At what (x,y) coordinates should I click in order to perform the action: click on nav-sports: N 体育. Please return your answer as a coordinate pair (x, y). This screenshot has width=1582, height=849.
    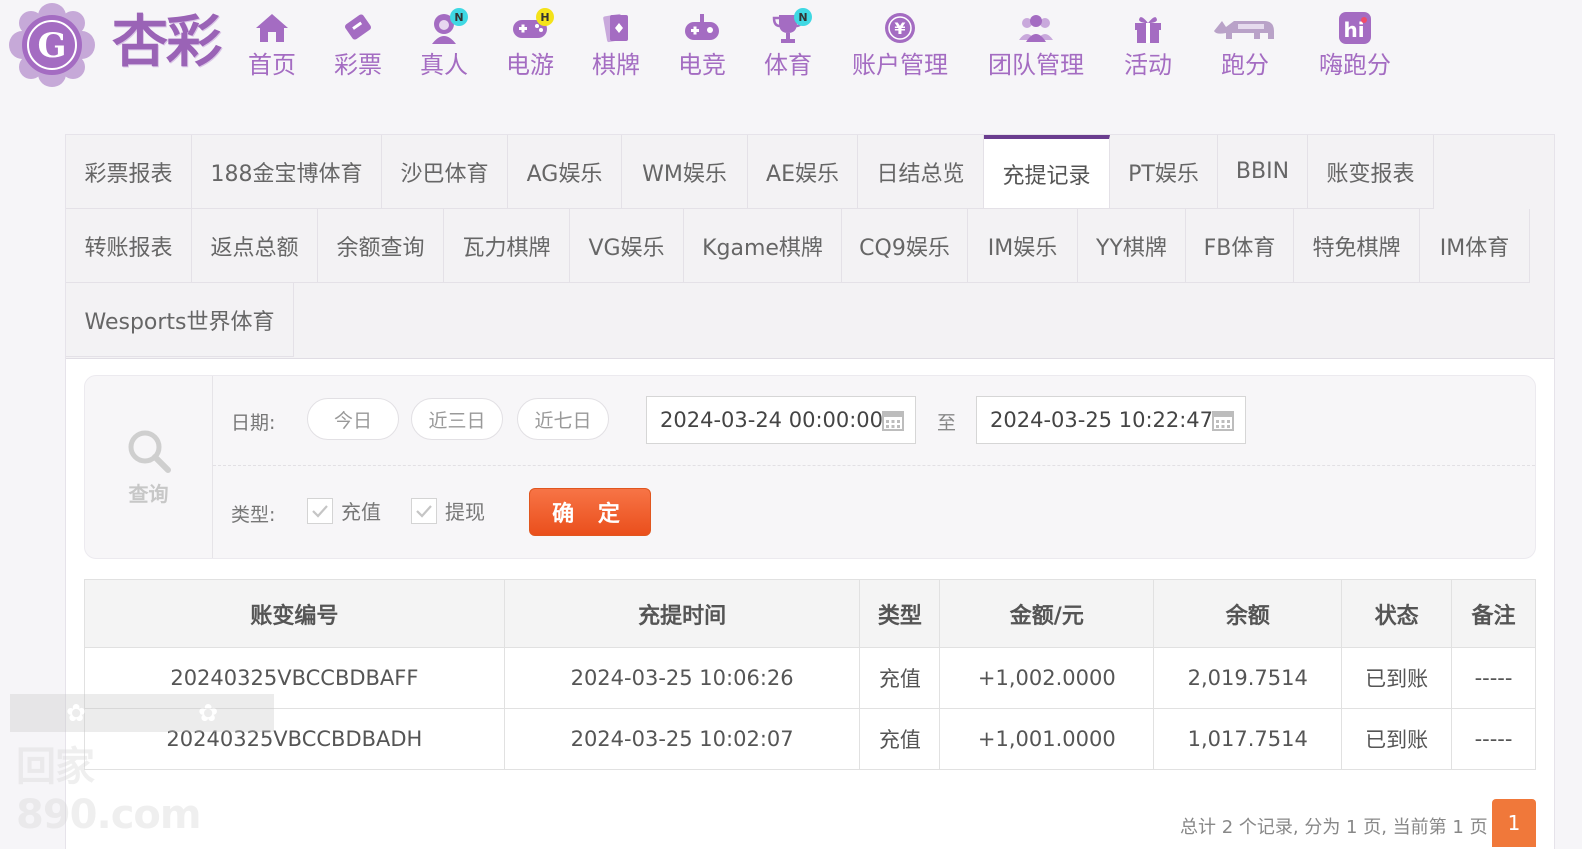
    Looking at the image, I should click on (788, 48).